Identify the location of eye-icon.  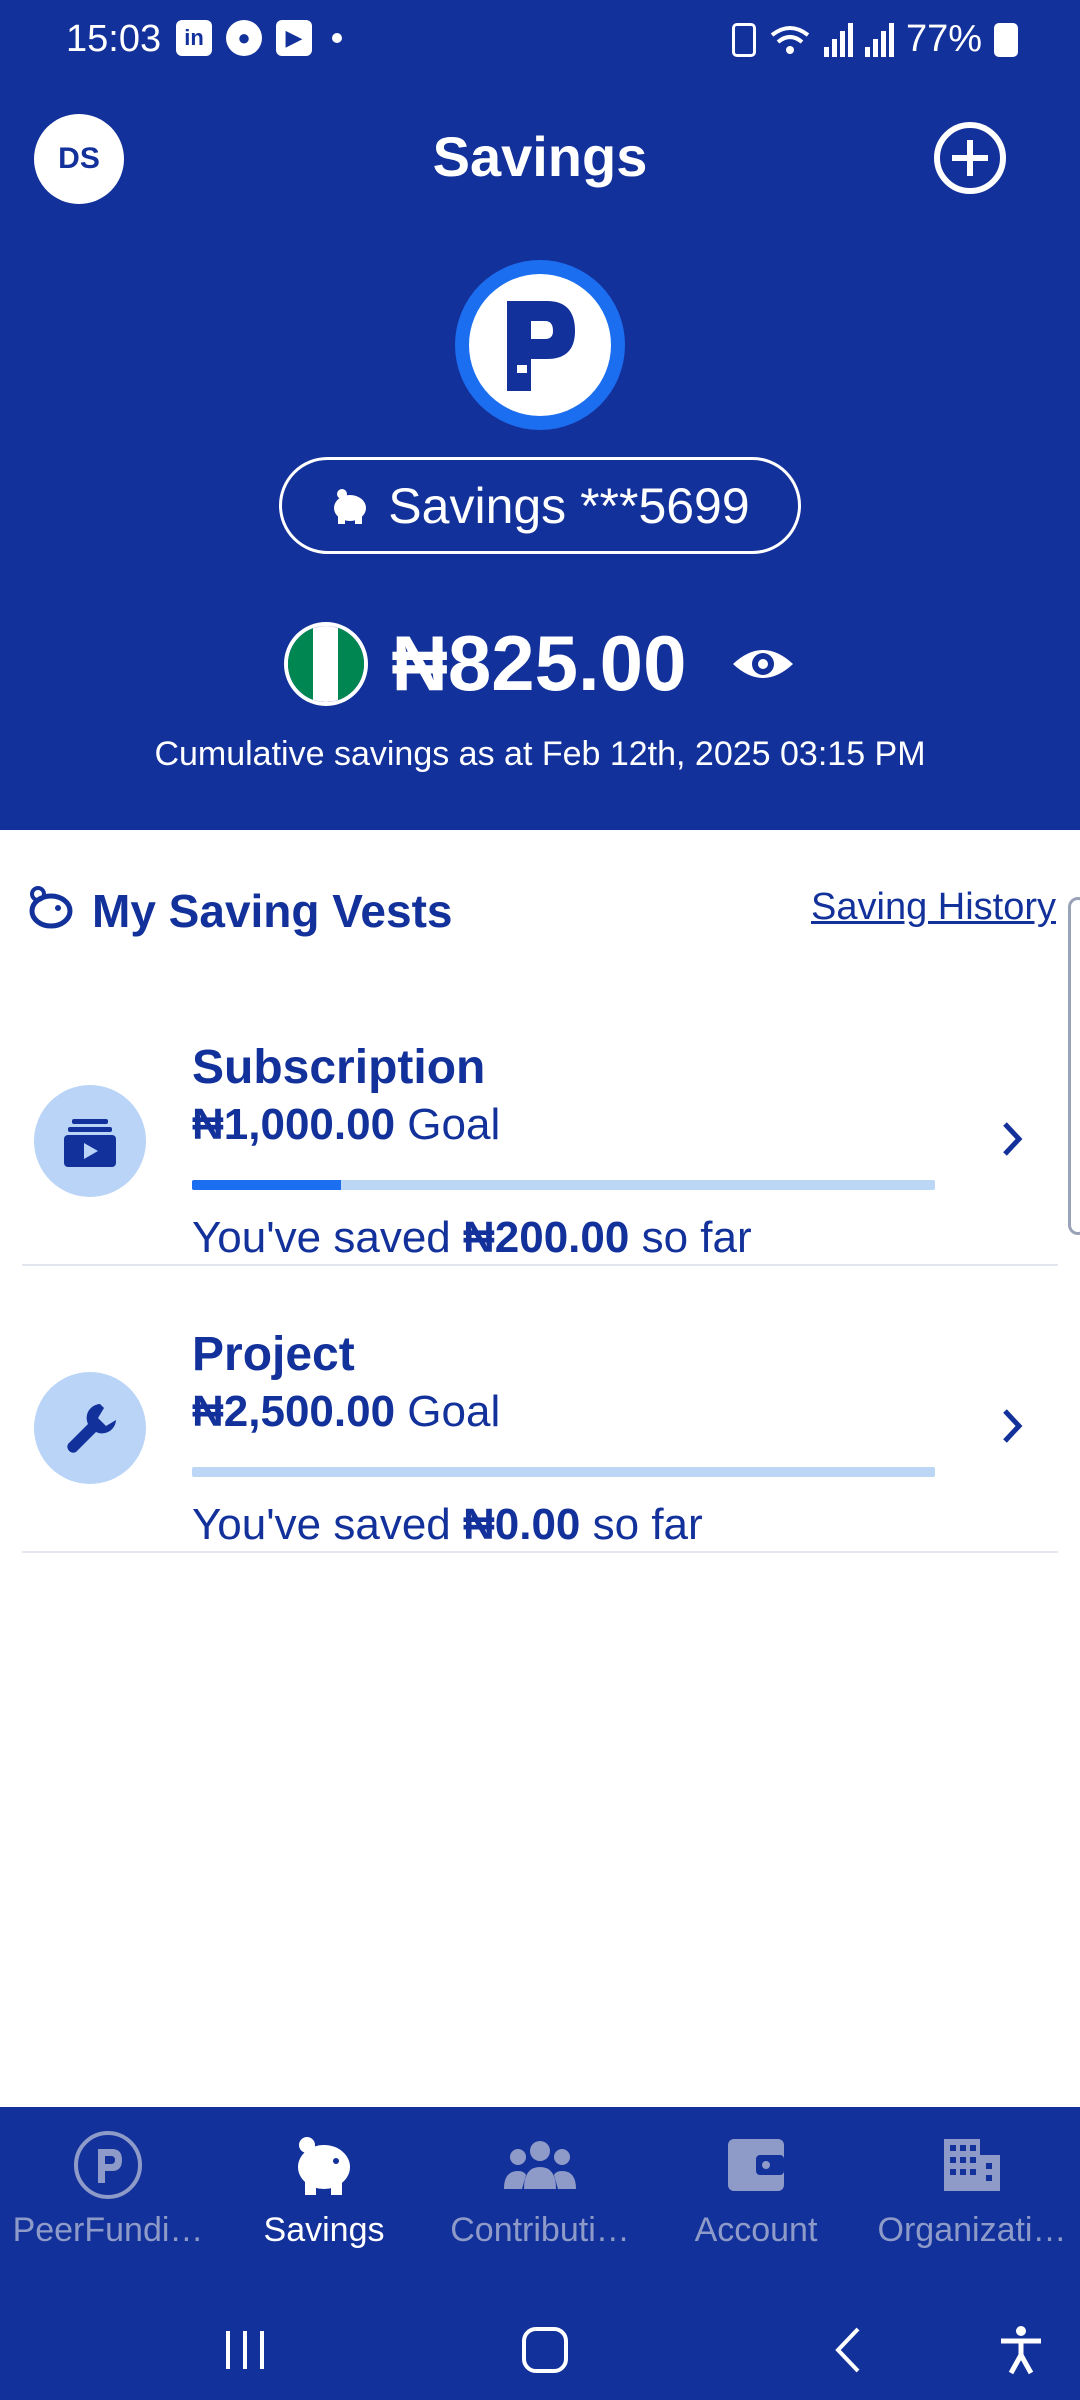
(763, 664).